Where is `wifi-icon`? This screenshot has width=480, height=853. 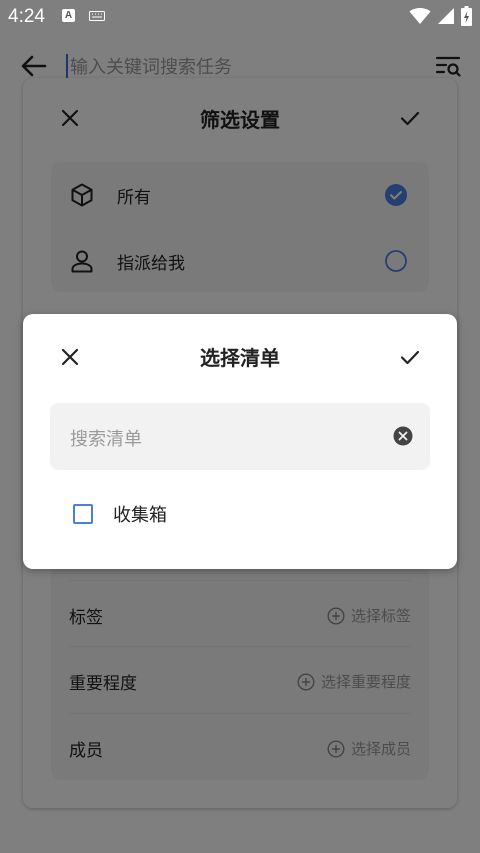 wifi-icon is located at coordinates (420, 16).